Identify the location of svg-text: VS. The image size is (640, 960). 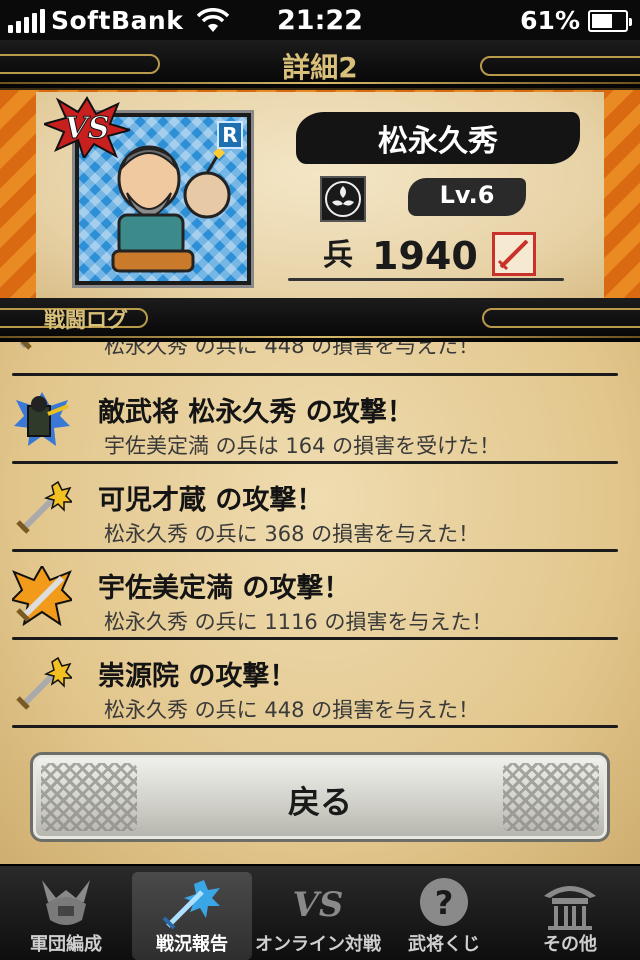
(318, 905).